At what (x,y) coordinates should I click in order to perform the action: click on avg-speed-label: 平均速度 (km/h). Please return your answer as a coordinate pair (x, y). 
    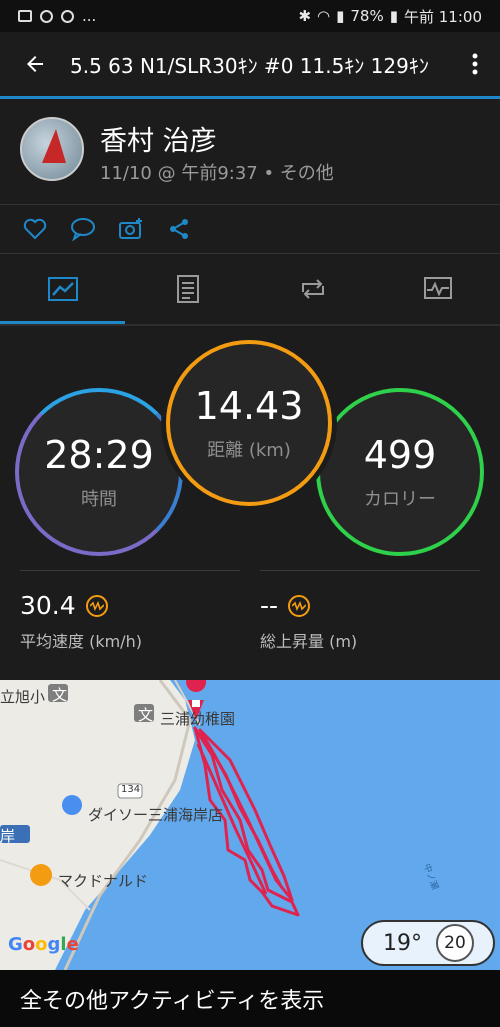
    Looking at the image, I should click on (81, 641).